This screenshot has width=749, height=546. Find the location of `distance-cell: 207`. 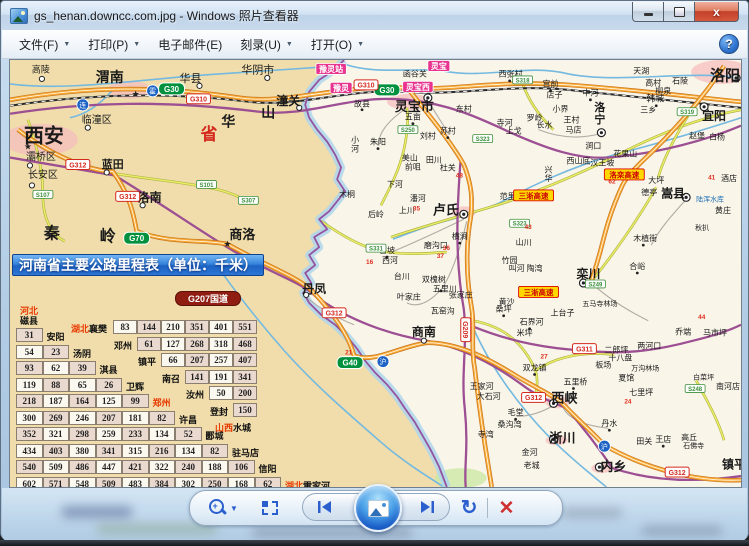

distance-cell: 207 is located at coordinates (197, 360).